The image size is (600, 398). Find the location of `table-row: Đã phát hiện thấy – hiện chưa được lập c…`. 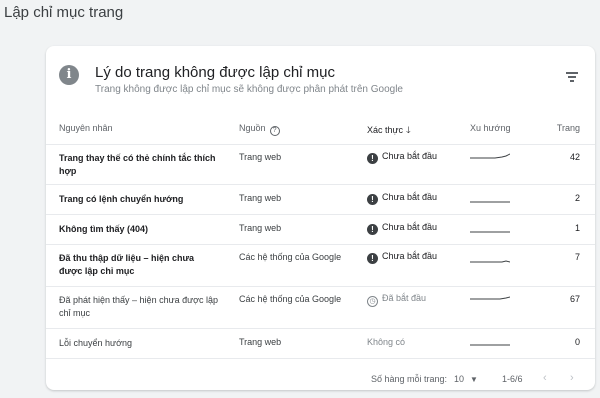

table-row: Đã phát hiện thấy – hiện chưa được lập c… is located at coordinates (320, 307).